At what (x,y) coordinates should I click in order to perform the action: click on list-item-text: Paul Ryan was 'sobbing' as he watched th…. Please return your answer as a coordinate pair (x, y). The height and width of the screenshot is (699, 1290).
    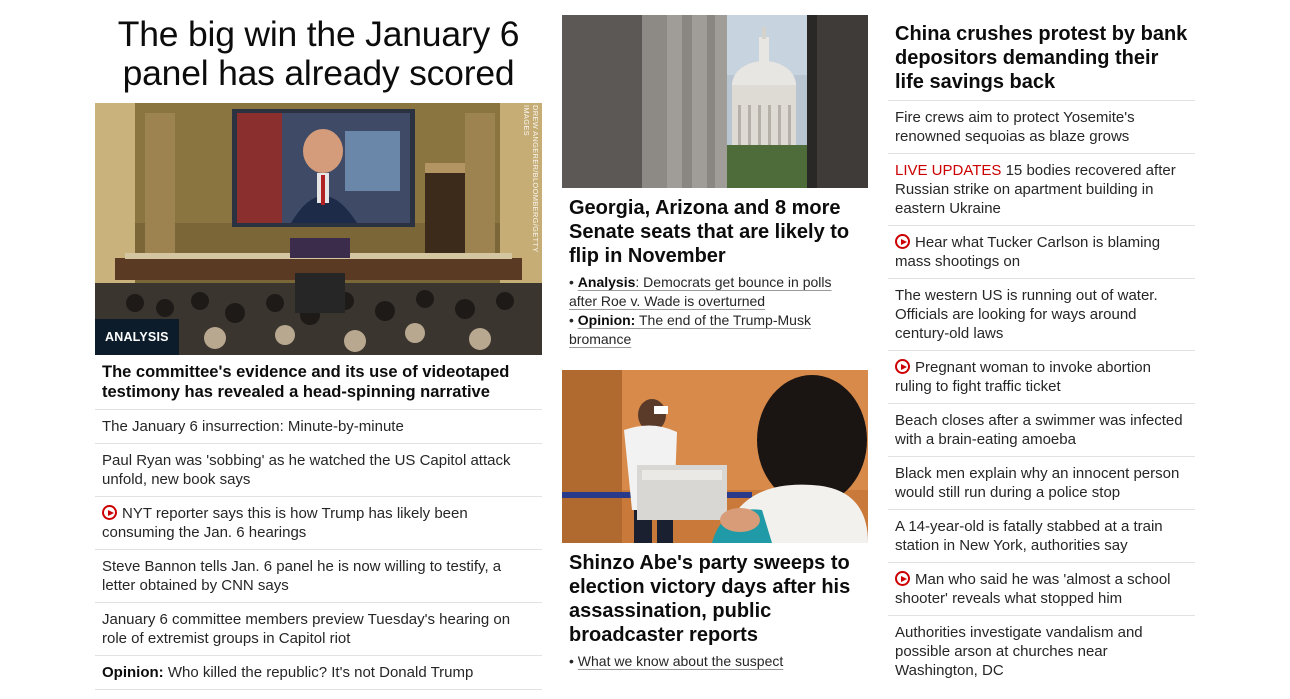
    Looking at the image, I should click on (306, 470).